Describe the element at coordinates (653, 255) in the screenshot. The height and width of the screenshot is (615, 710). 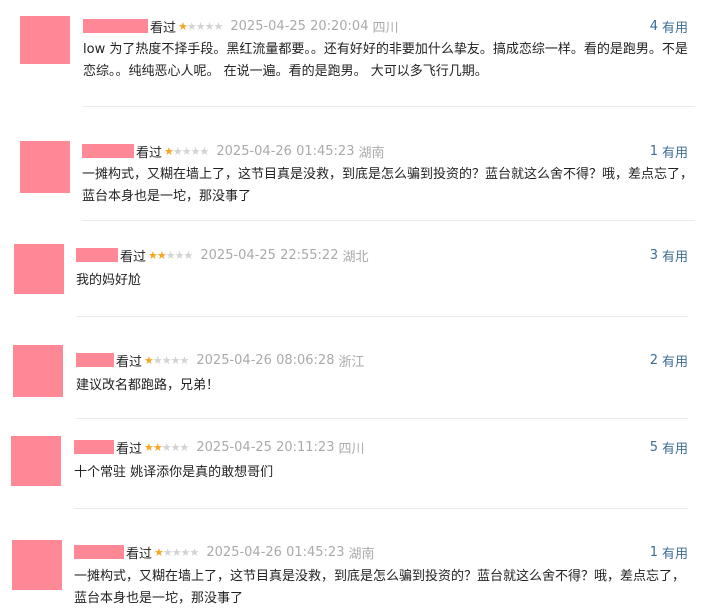
I see `useful-count: 3` at that location.